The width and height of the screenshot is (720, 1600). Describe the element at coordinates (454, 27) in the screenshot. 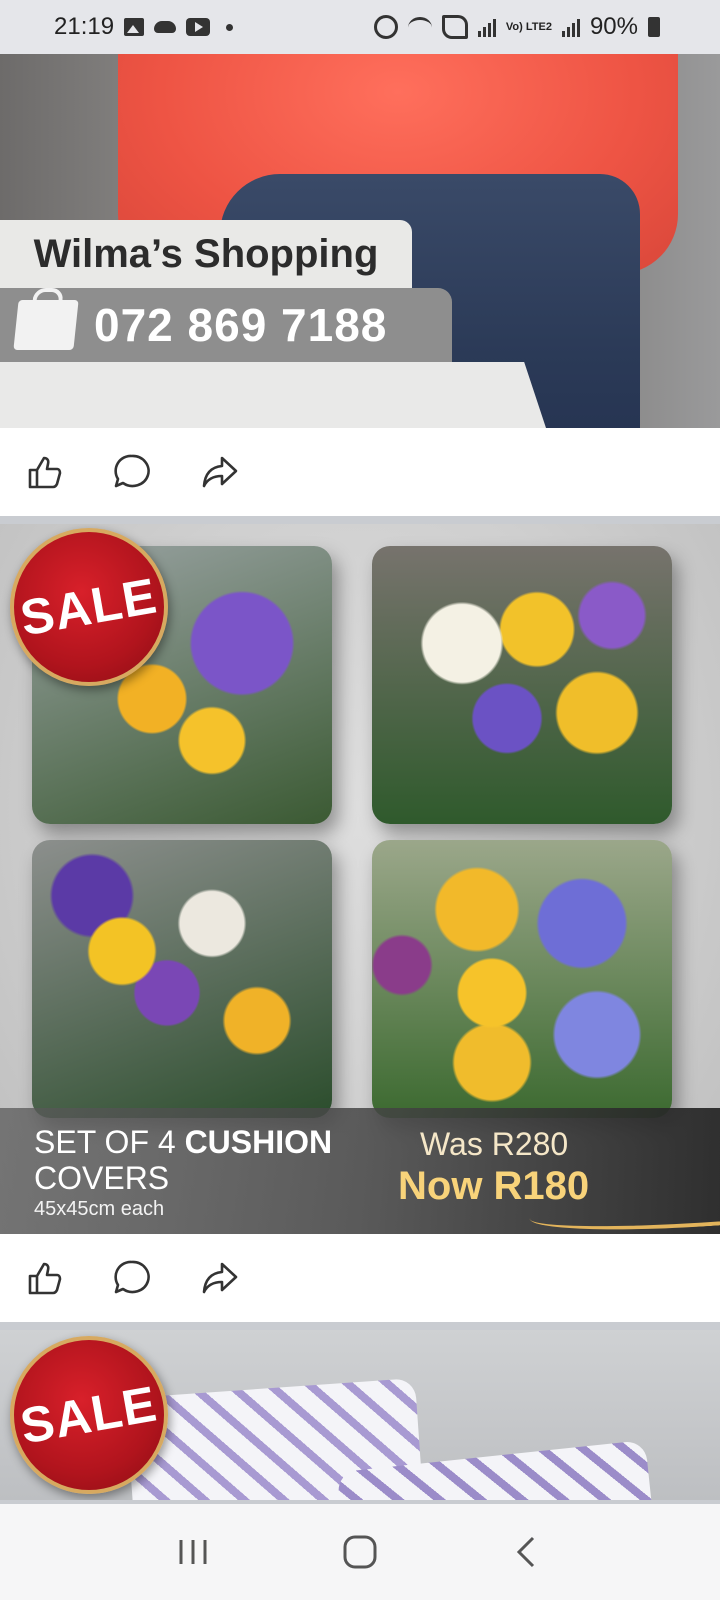

I see `wifi-call-icon` at that location.